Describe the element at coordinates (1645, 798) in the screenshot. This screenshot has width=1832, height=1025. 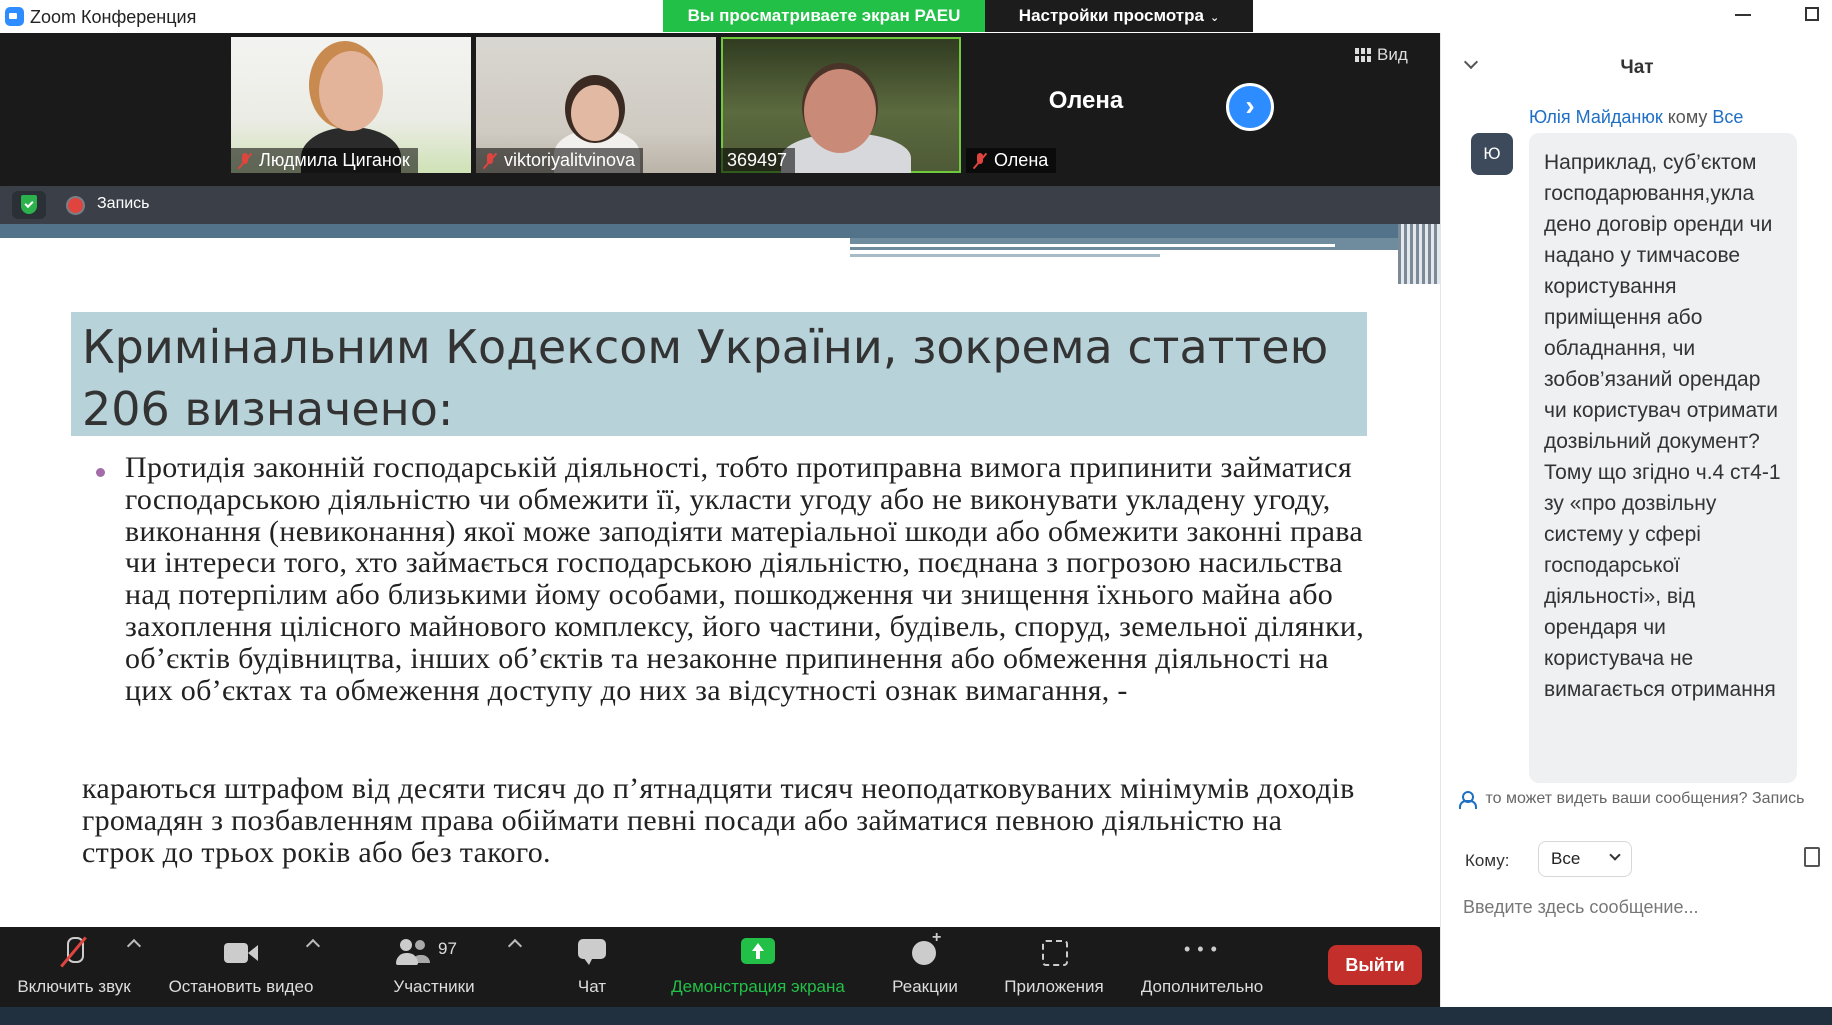
I see `chat-visibility-text: то может видеть ваши сообщения? Запись` at that location.